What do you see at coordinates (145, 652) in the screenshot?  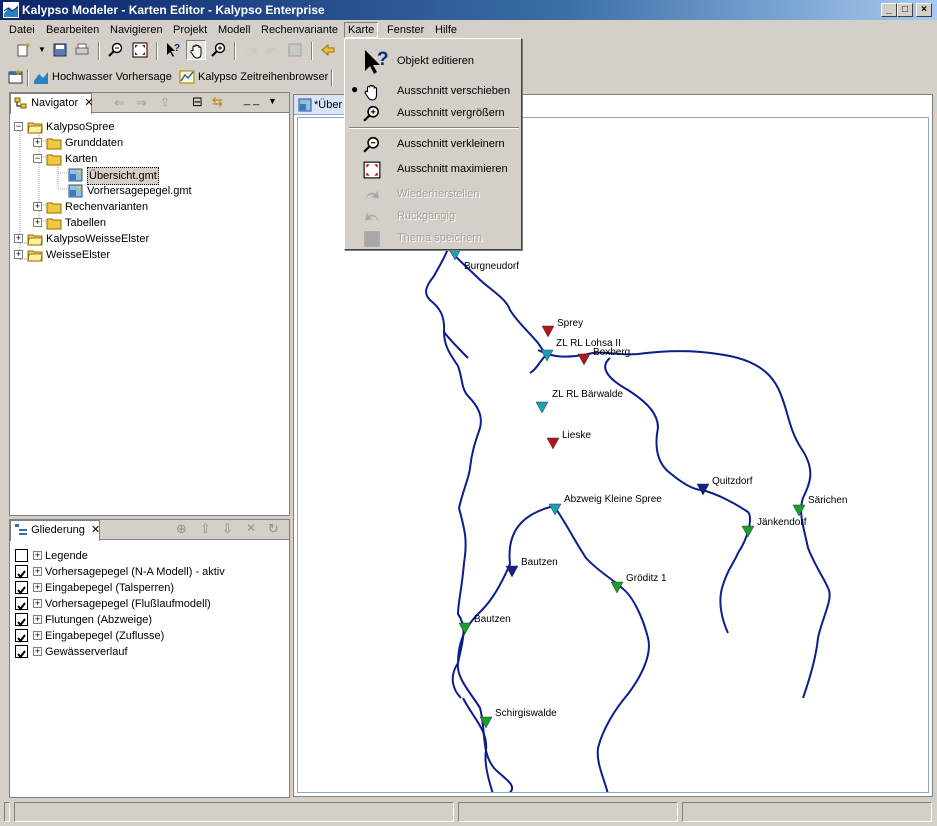 I see `outline-layer-item: + Gewässerverlauf` at bounding box center [145, 652].